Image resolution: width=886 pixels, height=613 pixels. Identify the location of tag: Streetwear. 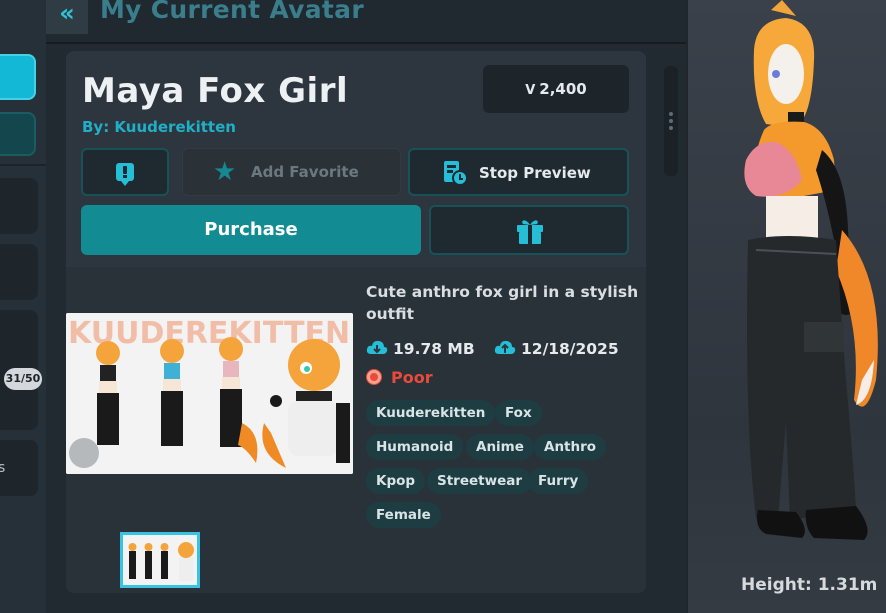
(479, 481).